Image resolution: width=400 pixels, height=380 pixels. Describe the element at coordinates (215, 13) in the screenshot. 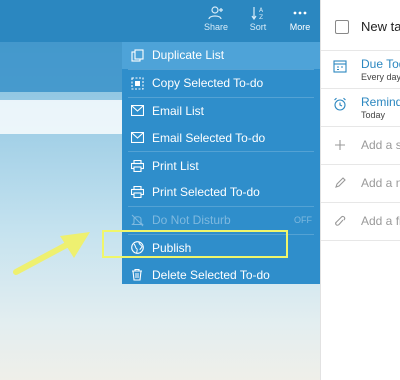

I see `share-person-icon` at that location.